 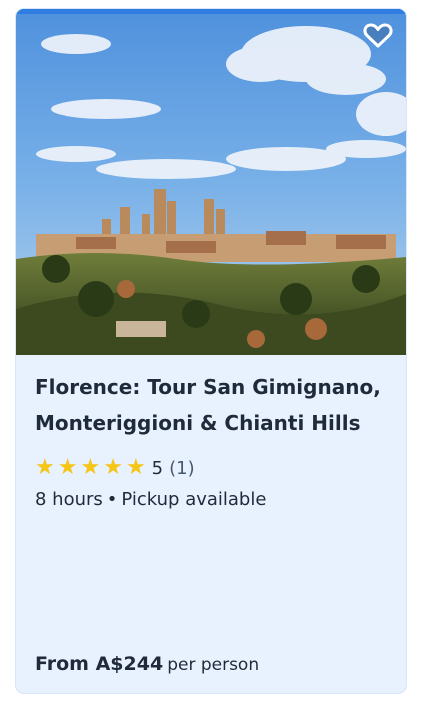 I want to click on price-row: From A$244 per person, so click(x=147, y=664).